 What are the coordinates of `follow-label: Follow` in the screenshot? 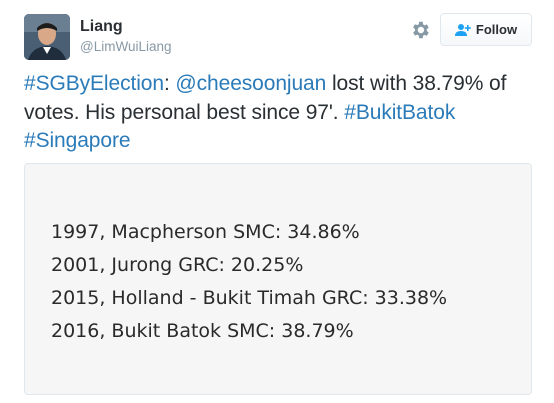 It's located at (496, 29).